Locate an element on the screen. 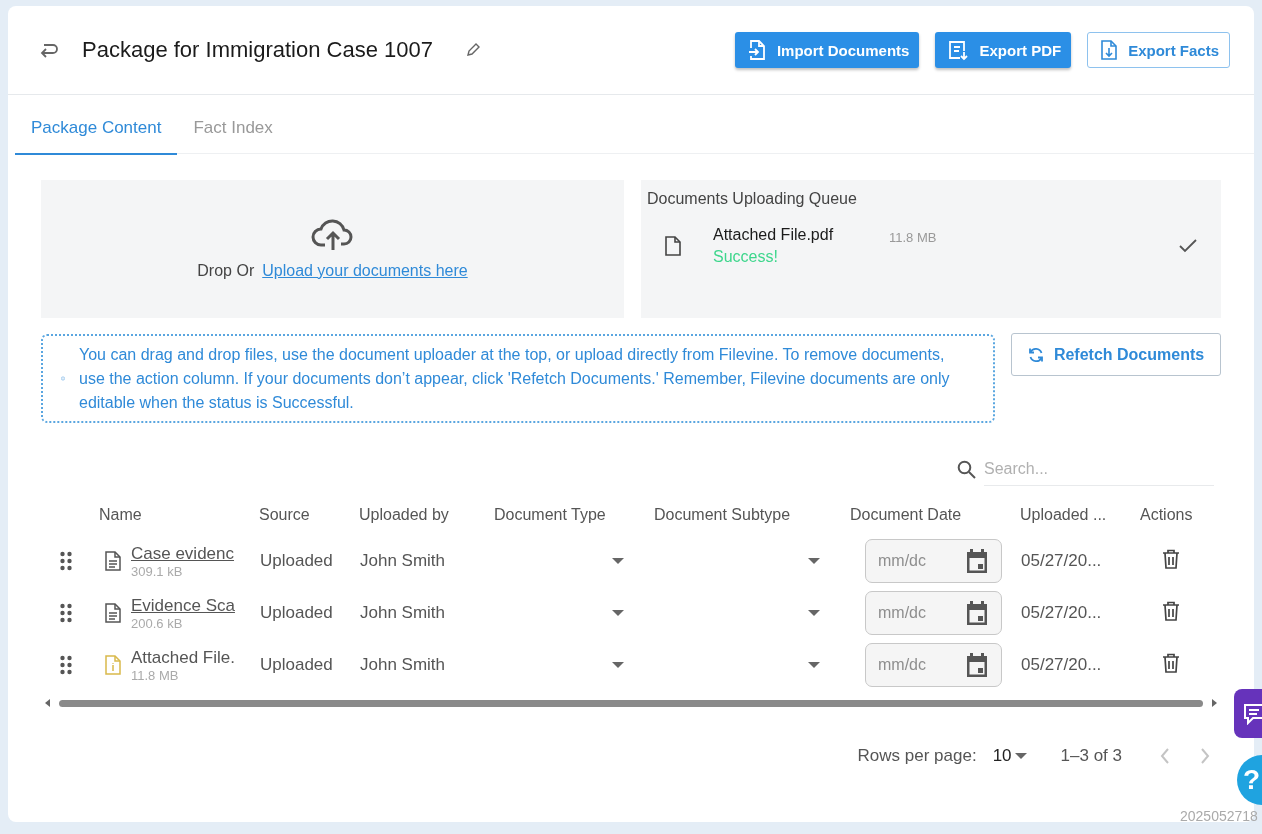  outline-button: Export Facts is located at coordinates (1158, 50).